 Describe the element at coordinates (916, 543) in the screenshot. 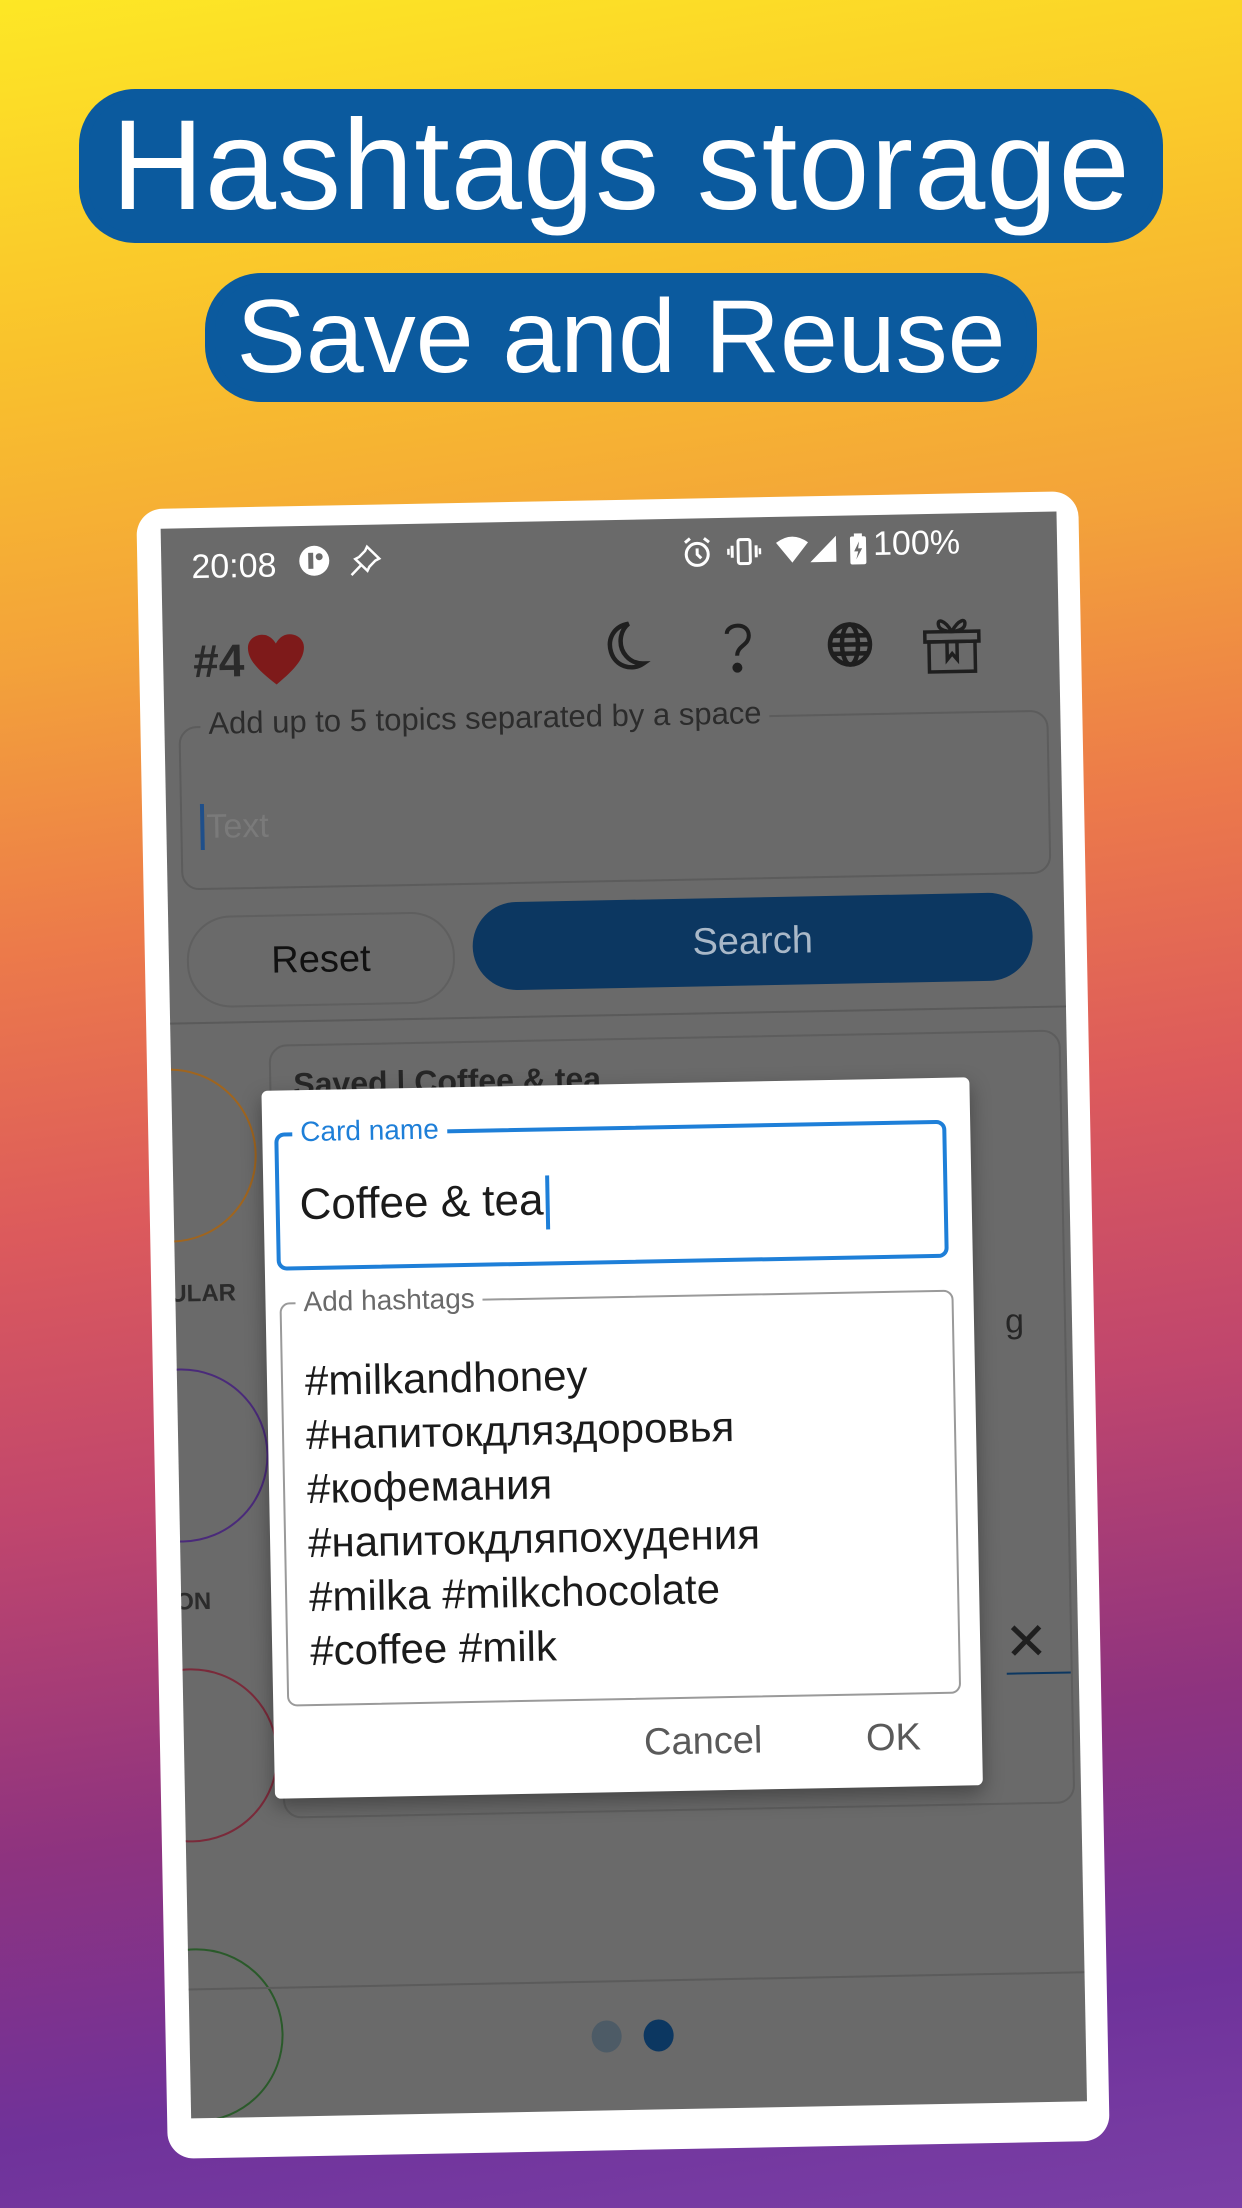

I see `battery-level: 100%` at that location.